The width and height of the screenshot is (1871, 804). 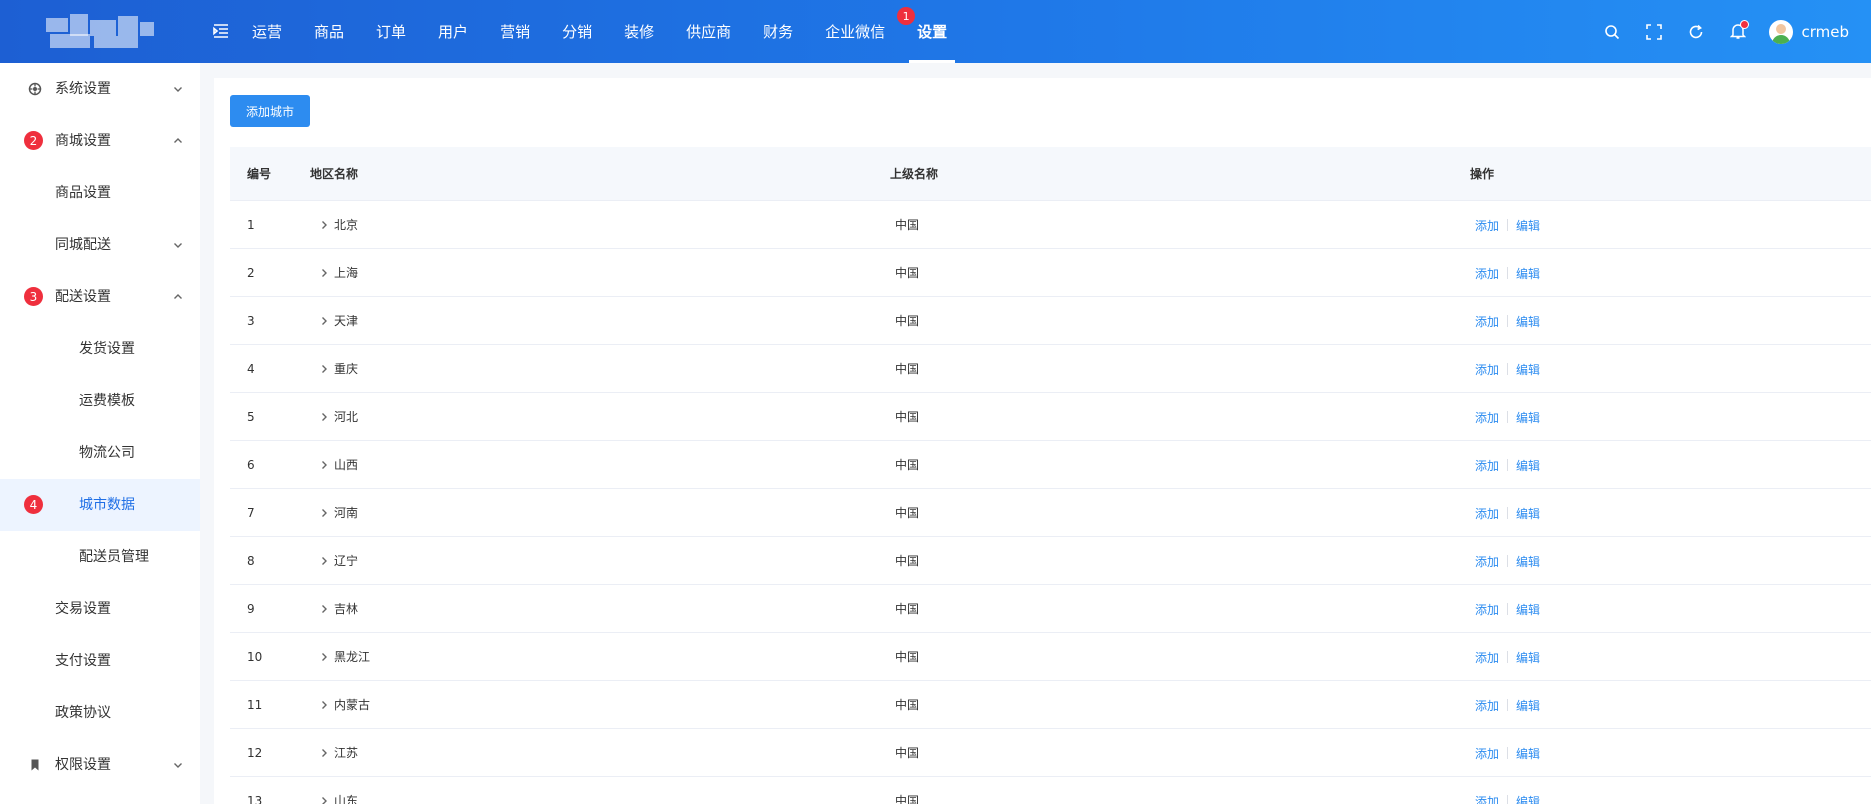 What do you see at coordinates (178, 297) in the screenshot?
I see `chevron-up-icon` at bounding box center [178, 297].